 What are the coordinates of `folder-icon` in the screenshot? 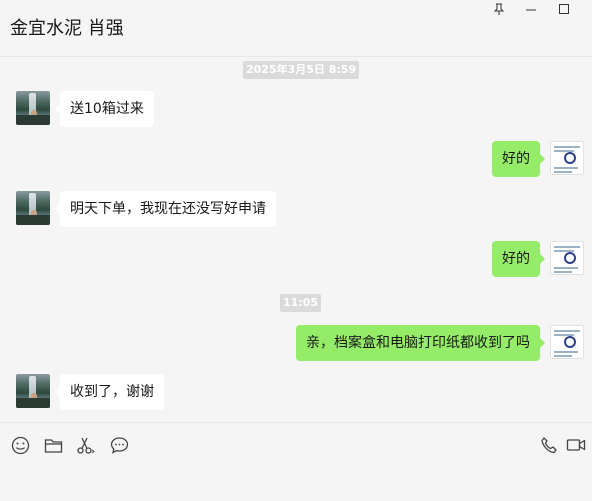 It's located at (53, 445).